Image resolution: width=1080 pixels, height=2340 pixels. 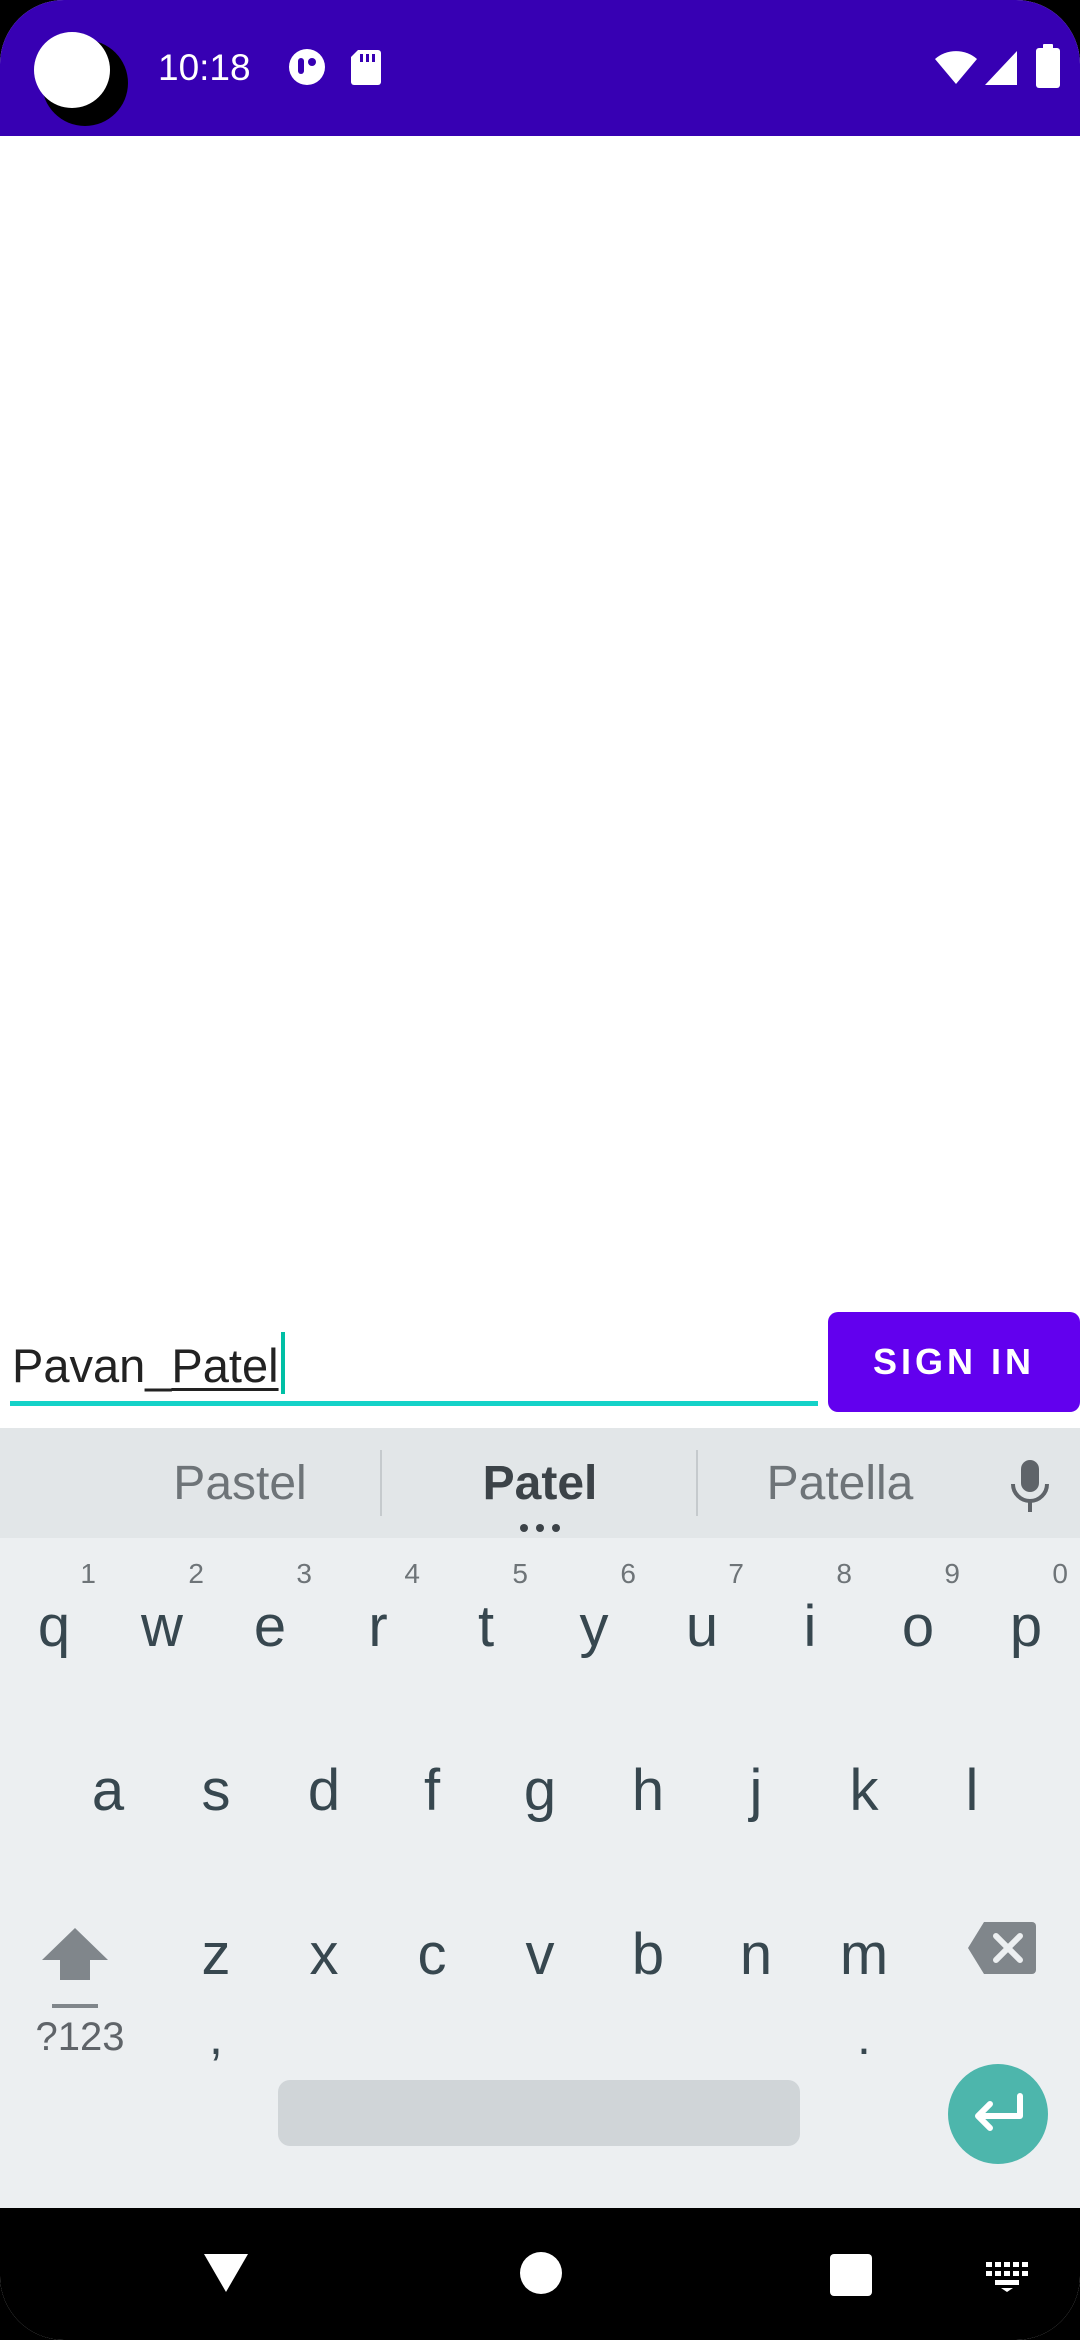 What do you see at coordinates (414, 1363) in the screenshot?
I see `username-field: Pavan_Patel` at bounding box center [414, 1363].